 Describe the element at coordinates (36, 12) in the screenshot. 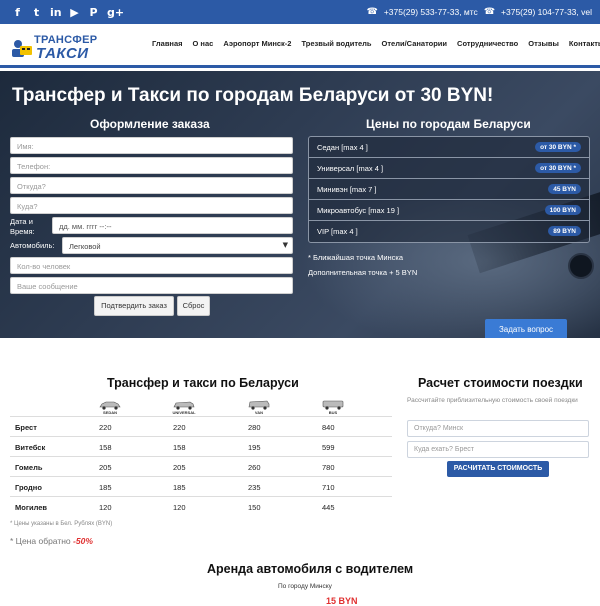

I see `twitter-icon: t` at that location.